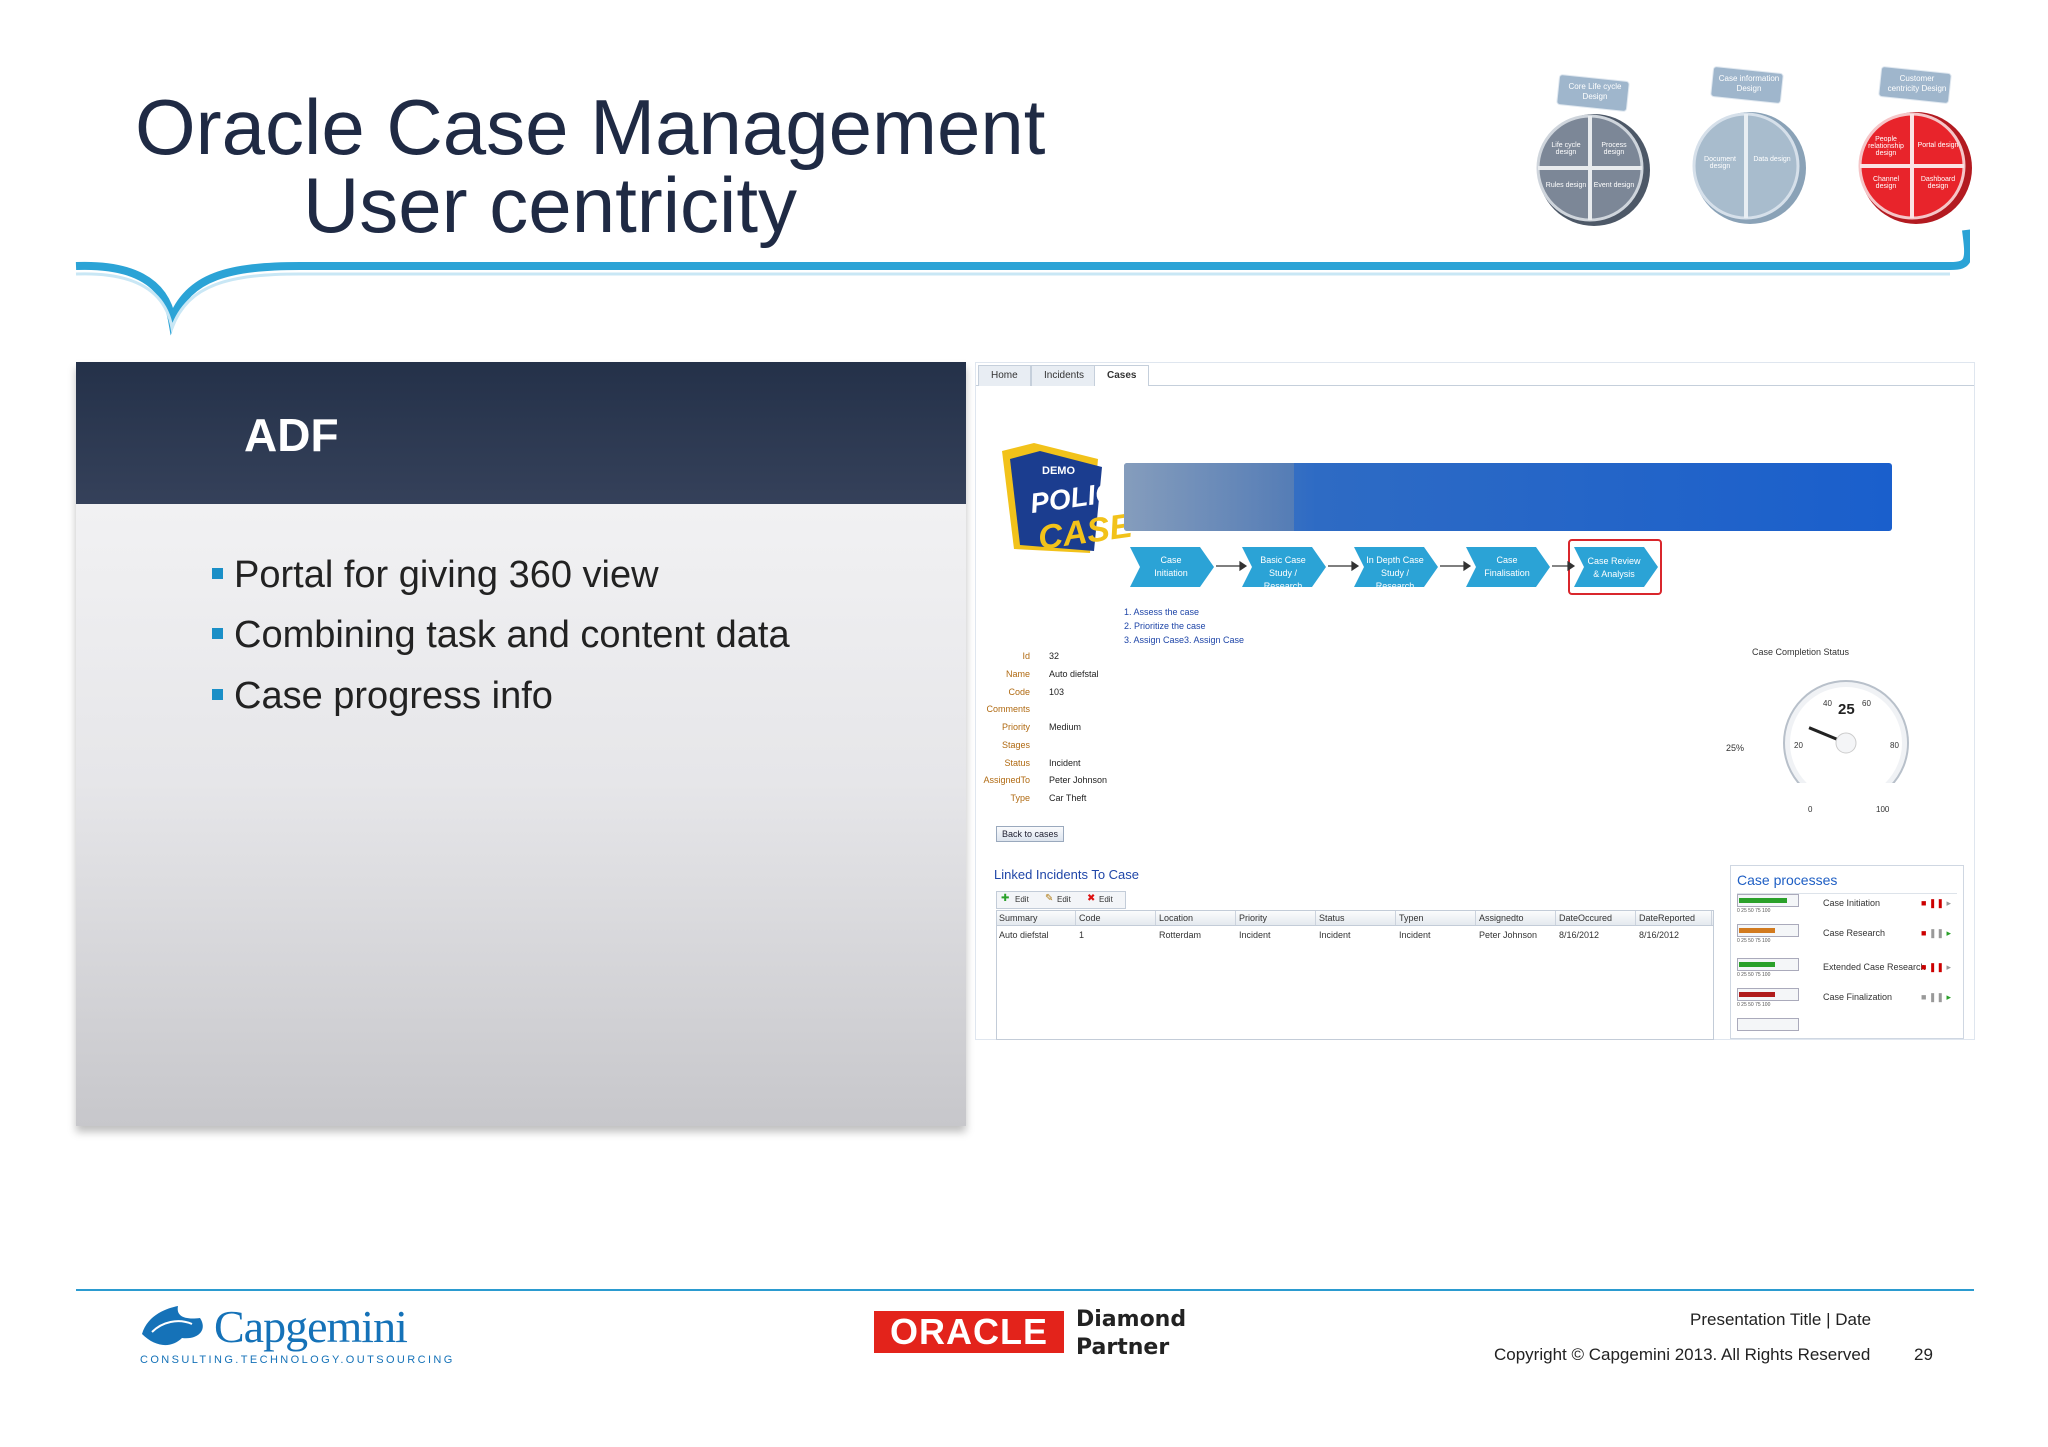  What do you see at coordinates (1396, 566) in the screenshot?
I see `step-connectors` at bounding box center [1396, 566].